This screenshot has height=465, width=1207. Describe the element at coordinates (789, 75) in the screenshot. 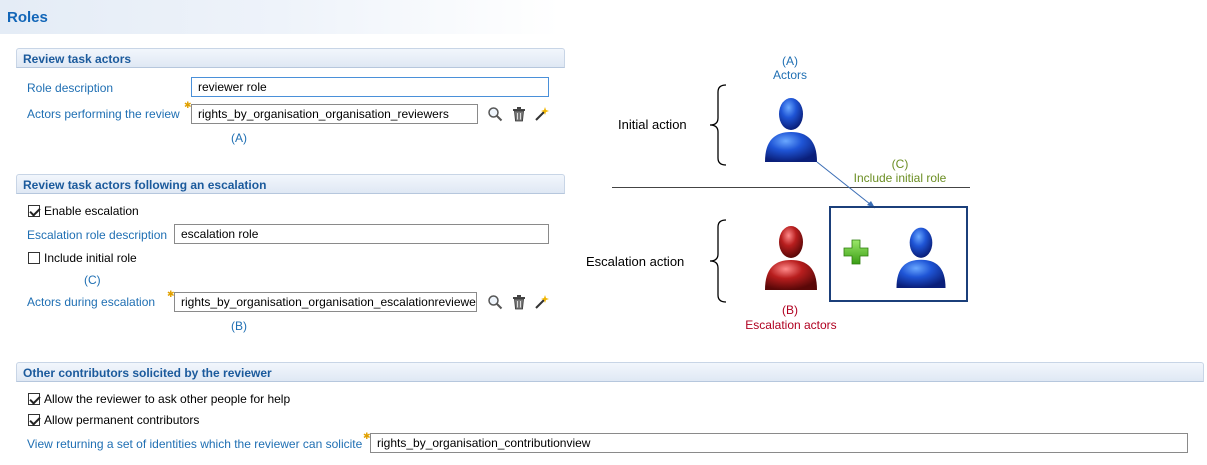

I see `diagram-actors-label: Actors` at that location.